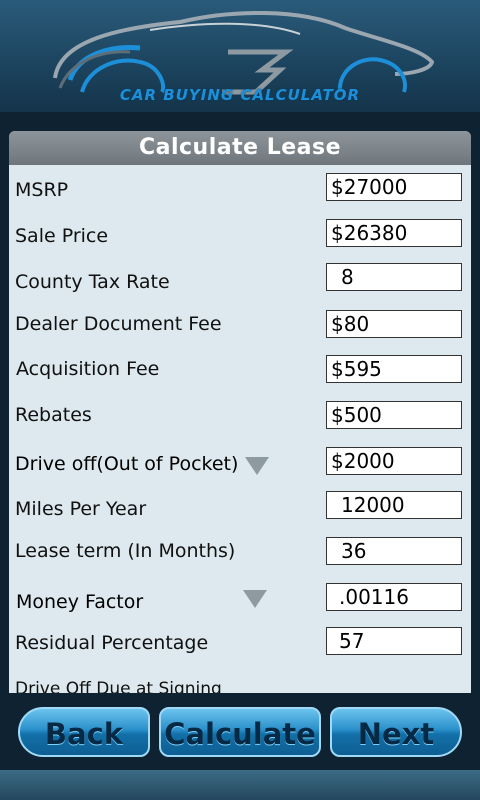  Describe the element at coordinates (81, 509) in the screenshot. I see `miles-per-year-label: Miles Per Year` at that location.